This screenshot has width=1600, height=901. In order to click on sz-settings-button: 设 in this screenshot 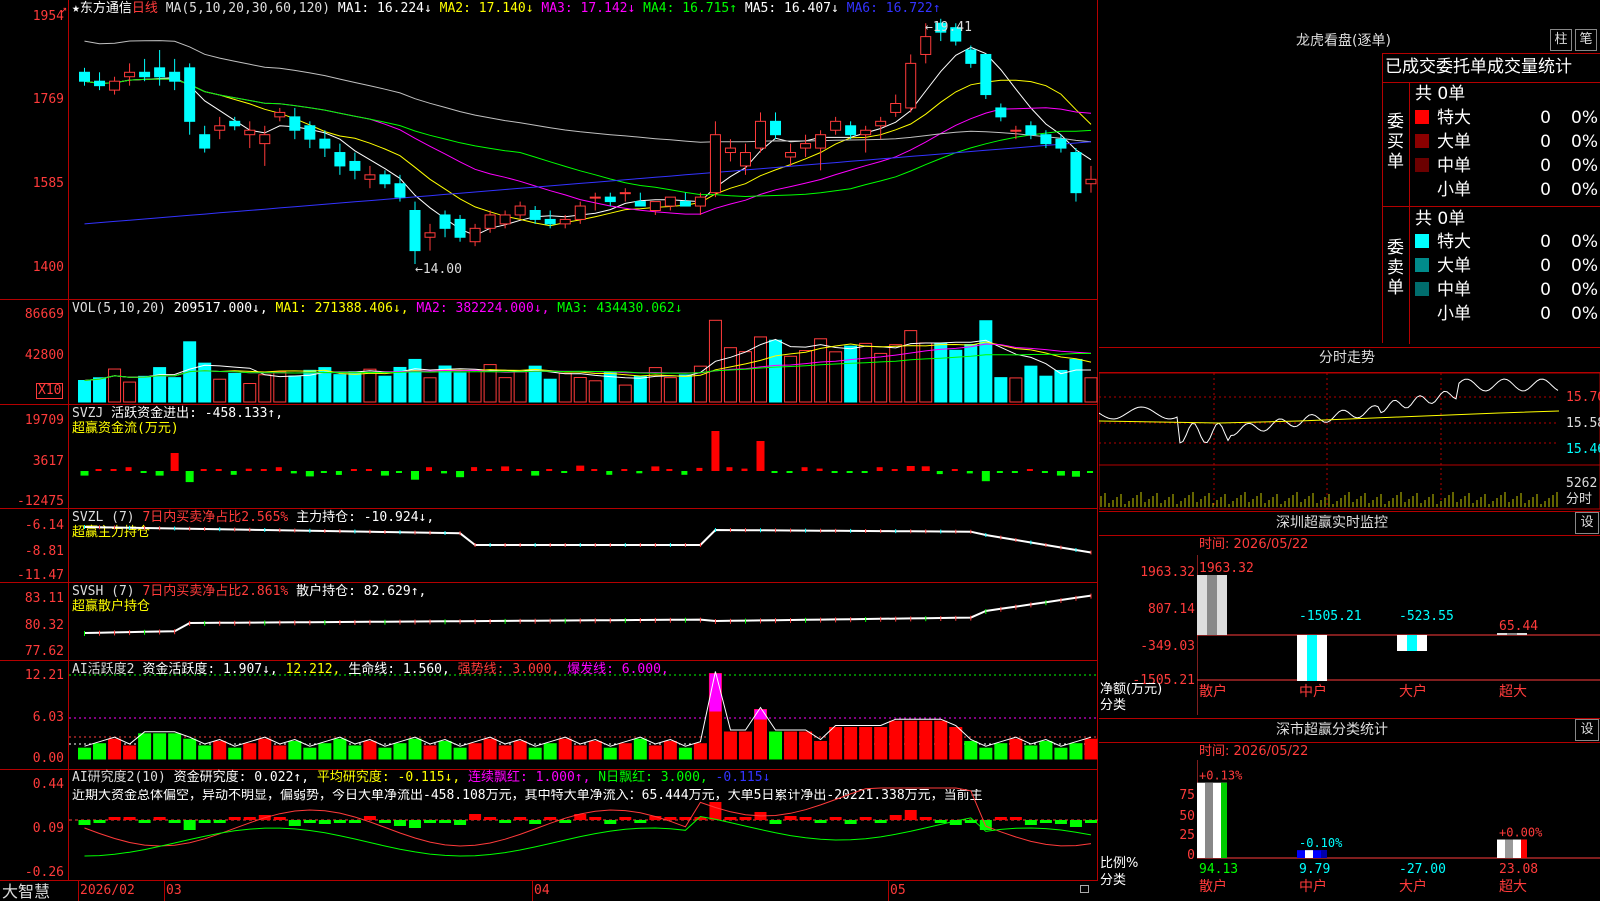, I will do `click(1587, 523)`.